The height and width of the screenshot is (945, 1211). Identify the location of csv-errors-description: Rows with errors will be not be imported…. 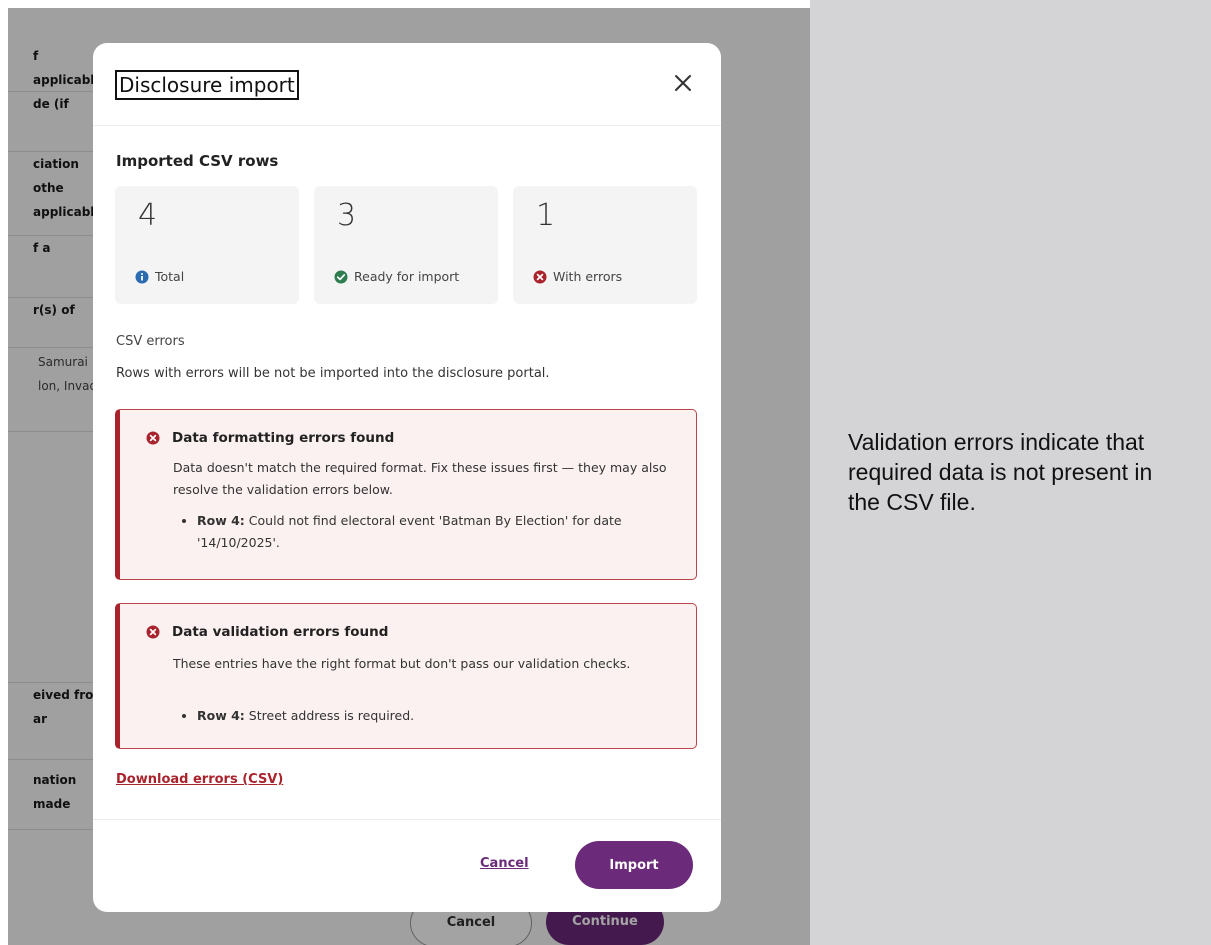
(333, 373).